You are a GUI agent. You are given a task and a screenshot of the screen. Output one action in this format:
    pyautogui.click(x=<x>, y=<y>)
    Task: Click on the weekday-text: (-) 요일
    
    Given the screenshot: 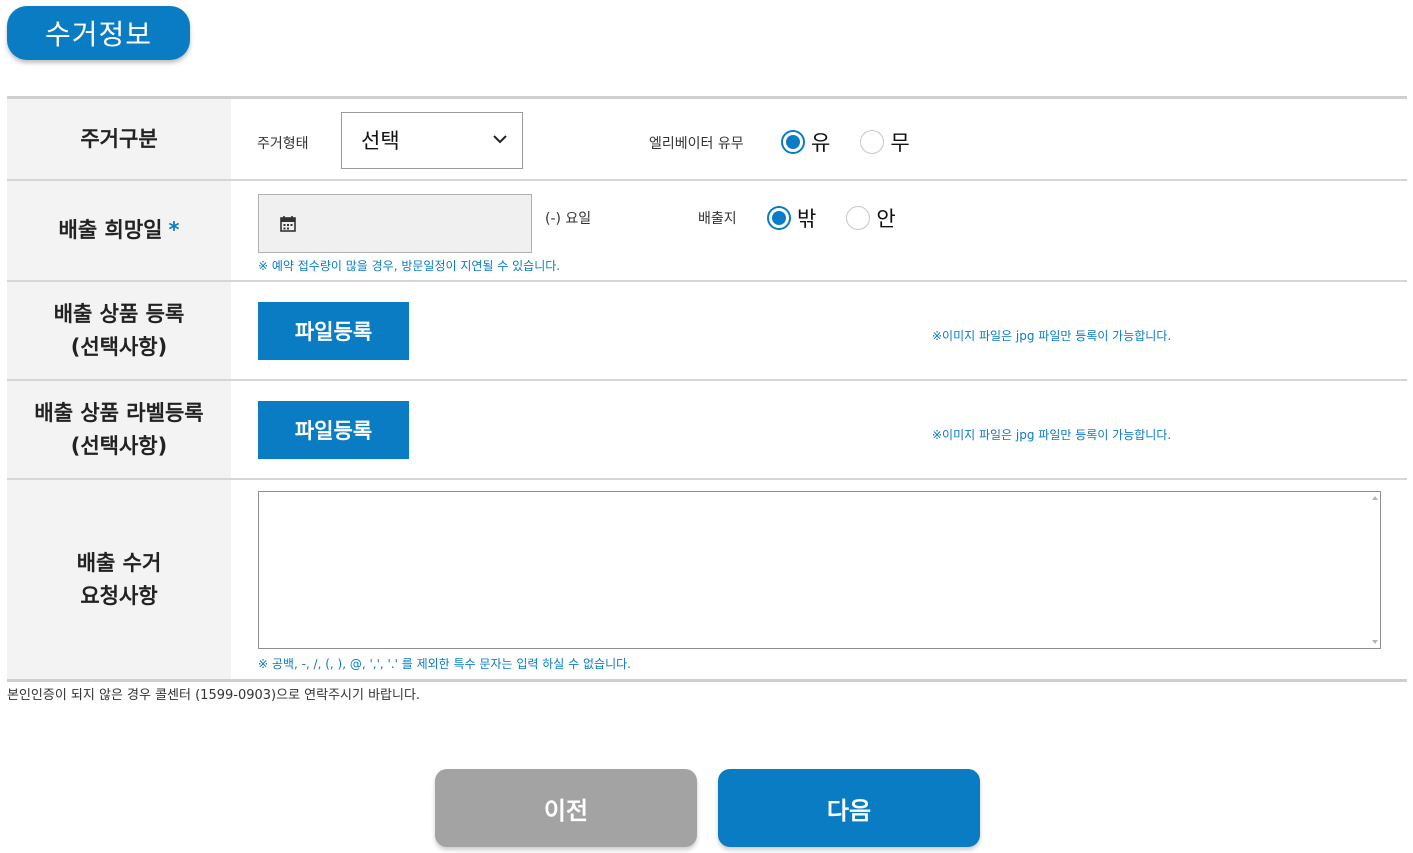 What is the action you would take?
    pyautogui.click(x=568, y=219)
    